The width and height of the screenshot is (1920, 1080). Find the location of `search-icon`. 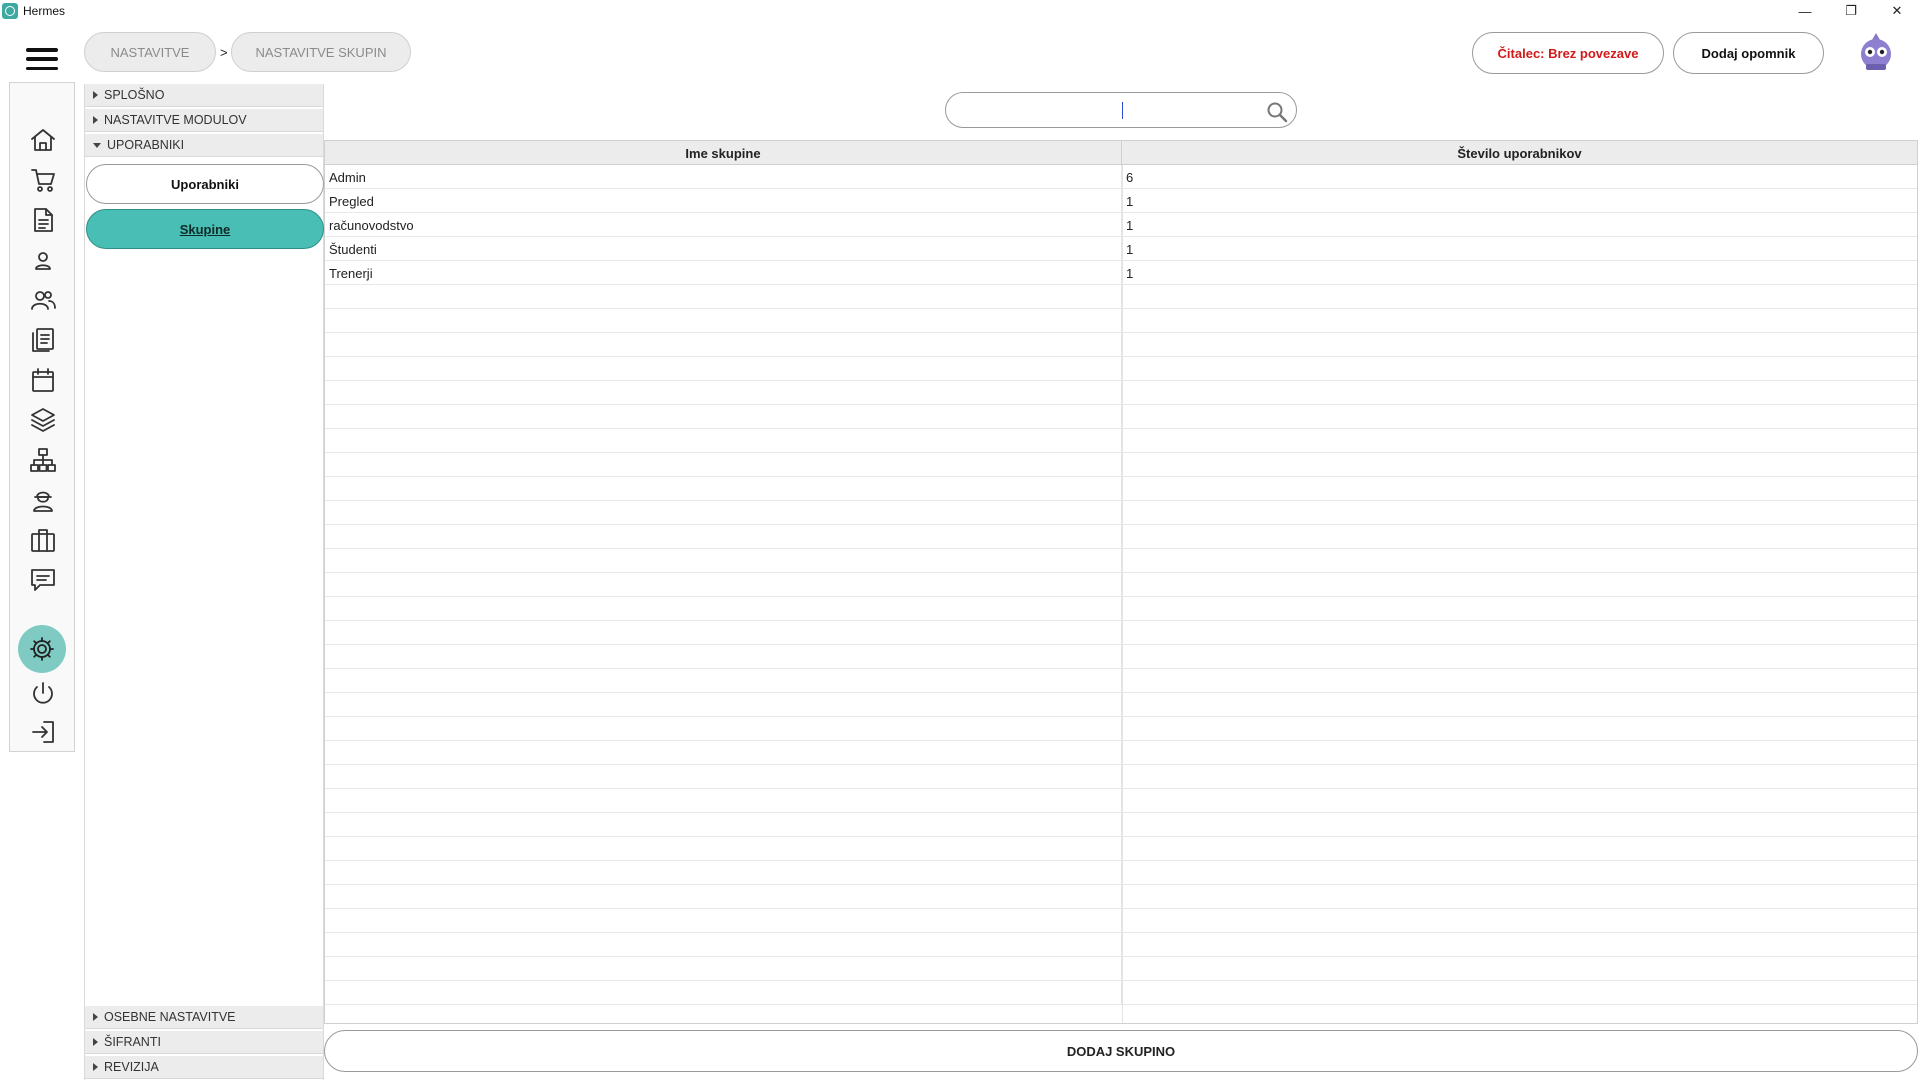

search-icon is located at coordinates (1277, 112).